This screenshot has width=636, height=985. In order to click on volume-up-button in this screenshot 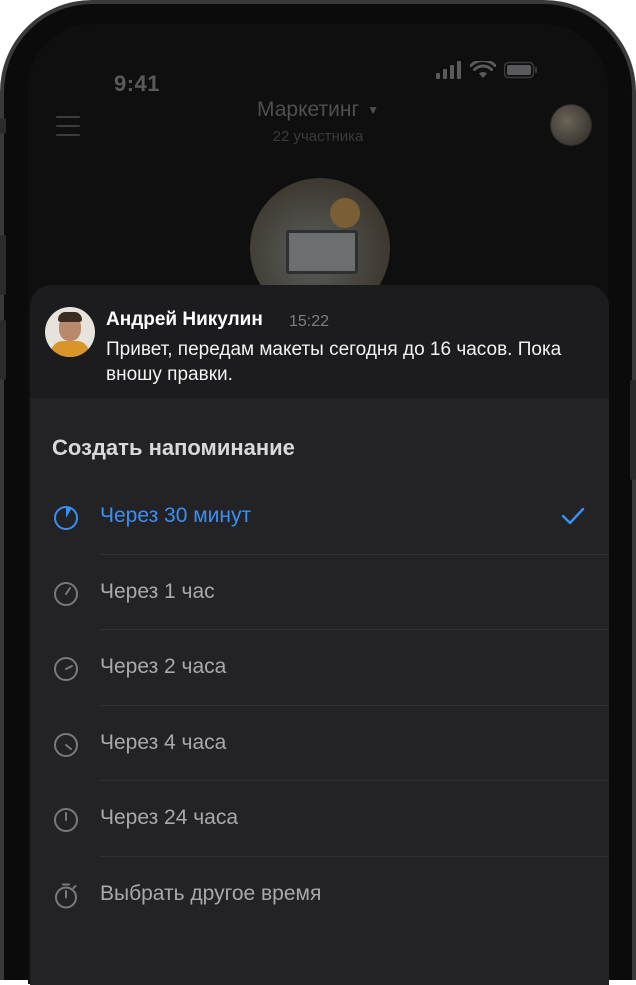, I will do `click(3, 265)`.